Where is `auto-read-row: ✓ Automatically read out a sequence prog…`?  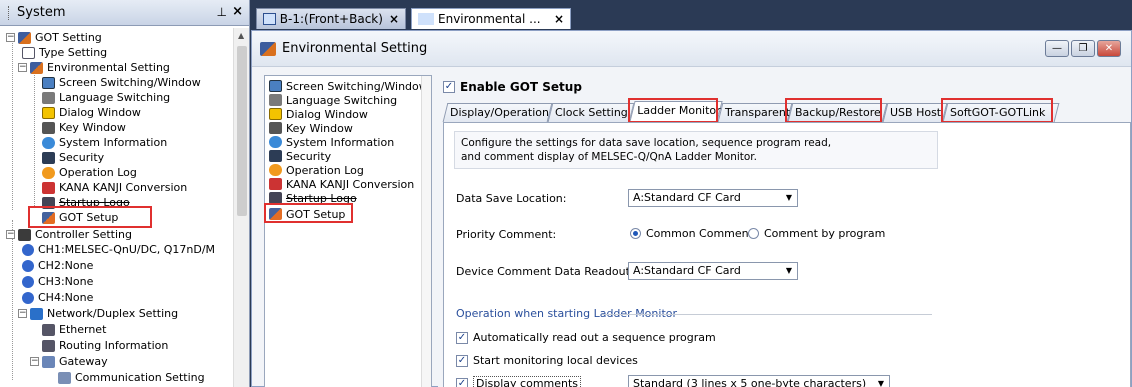
auto-read-row: ✓ Automatically read out a sequence prog… is located at coordinates (586, 337).